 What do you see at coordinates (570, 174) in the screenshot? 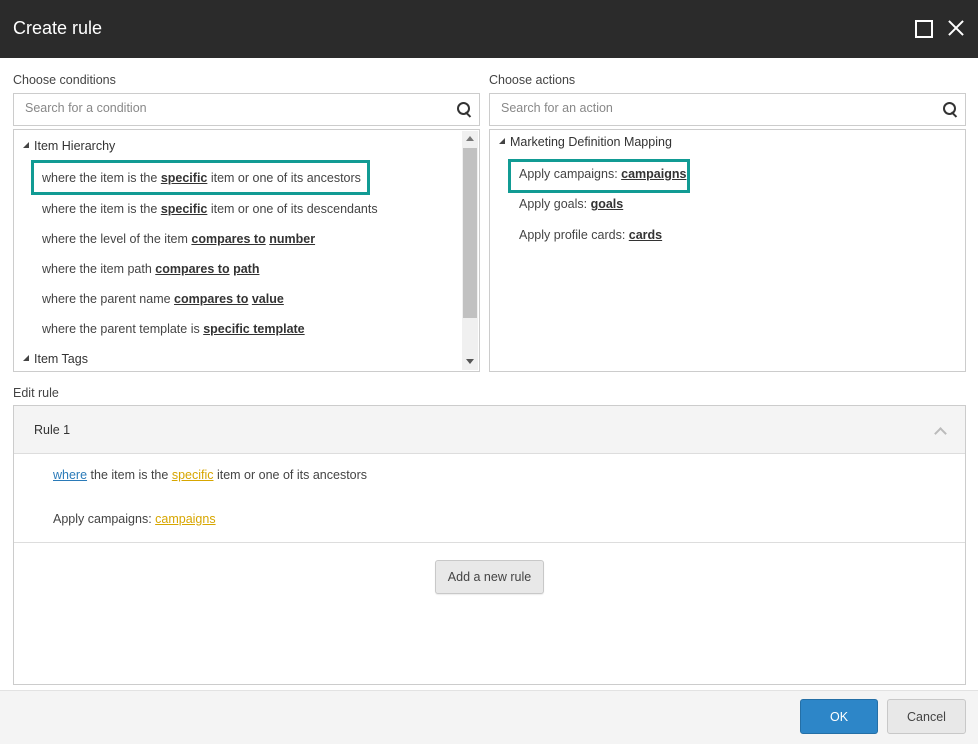
I see `action-text: Apply campaigns:` at bounding box center [570, 174].